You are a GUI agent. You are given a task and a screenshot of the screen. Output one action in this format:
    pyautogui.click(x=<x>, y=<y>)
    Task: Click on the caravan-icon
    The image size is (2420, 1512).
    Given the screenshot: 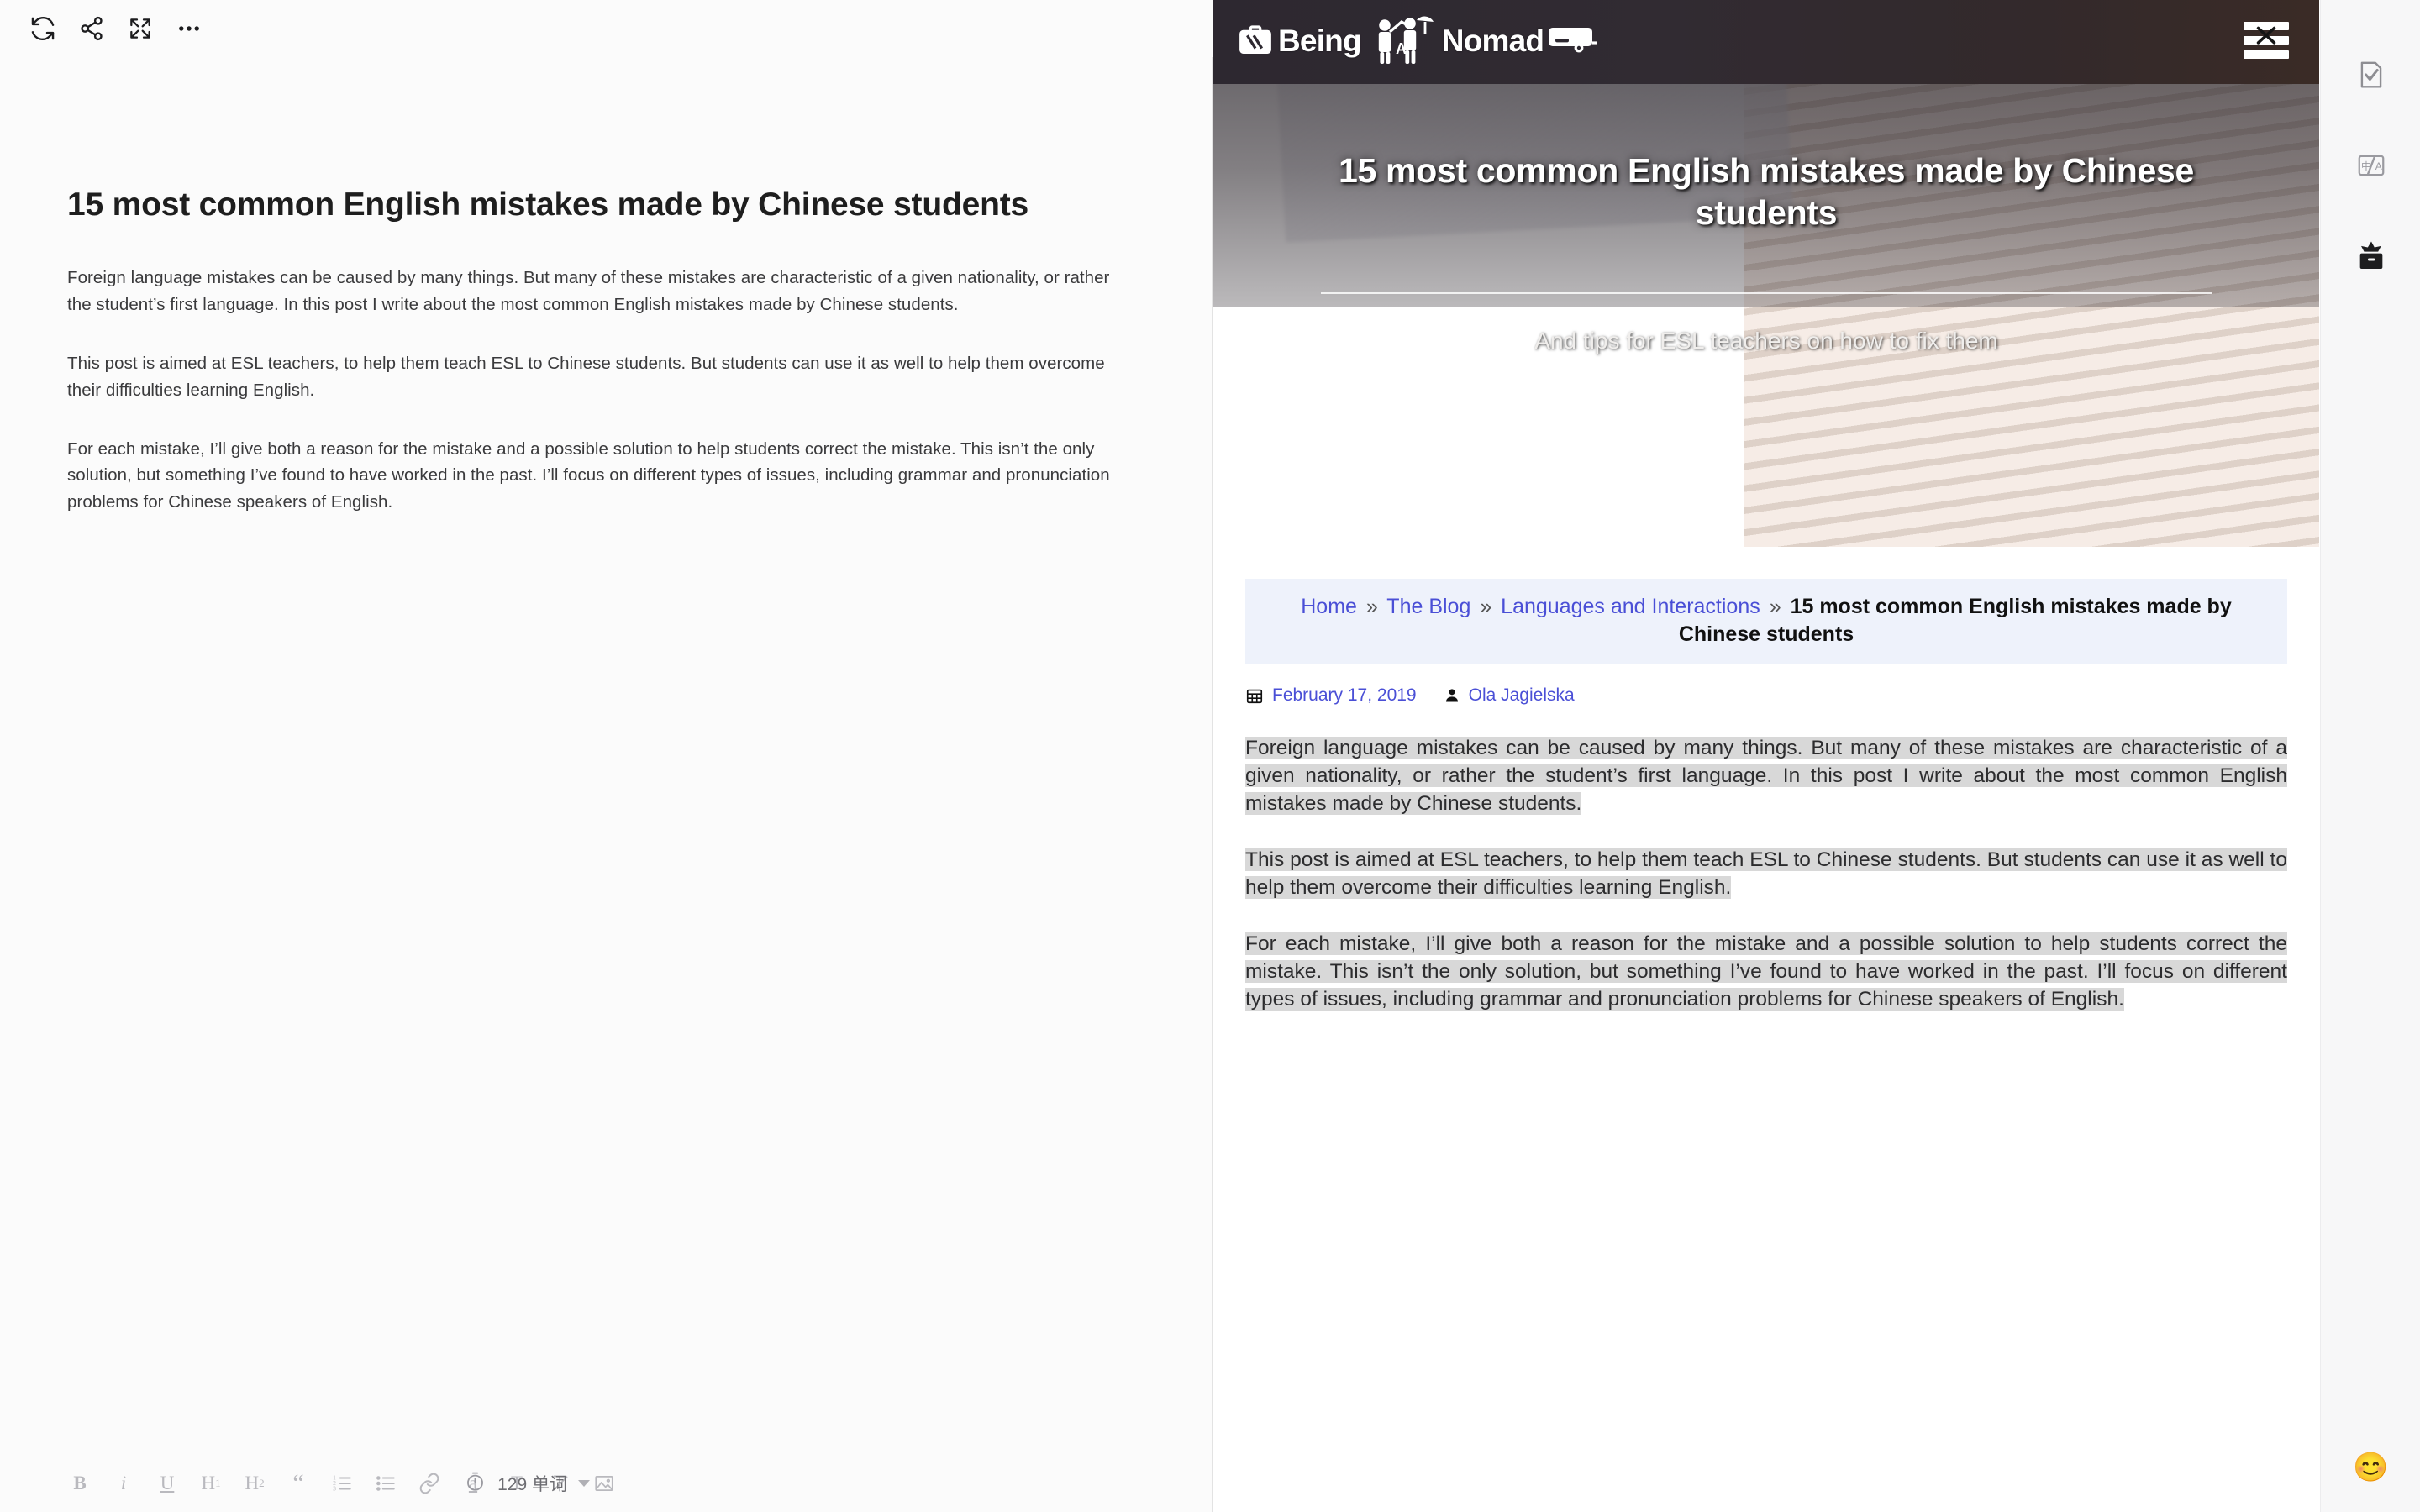 What is the action you would take?
    pyautogui.click(x=1573, y=41)
    